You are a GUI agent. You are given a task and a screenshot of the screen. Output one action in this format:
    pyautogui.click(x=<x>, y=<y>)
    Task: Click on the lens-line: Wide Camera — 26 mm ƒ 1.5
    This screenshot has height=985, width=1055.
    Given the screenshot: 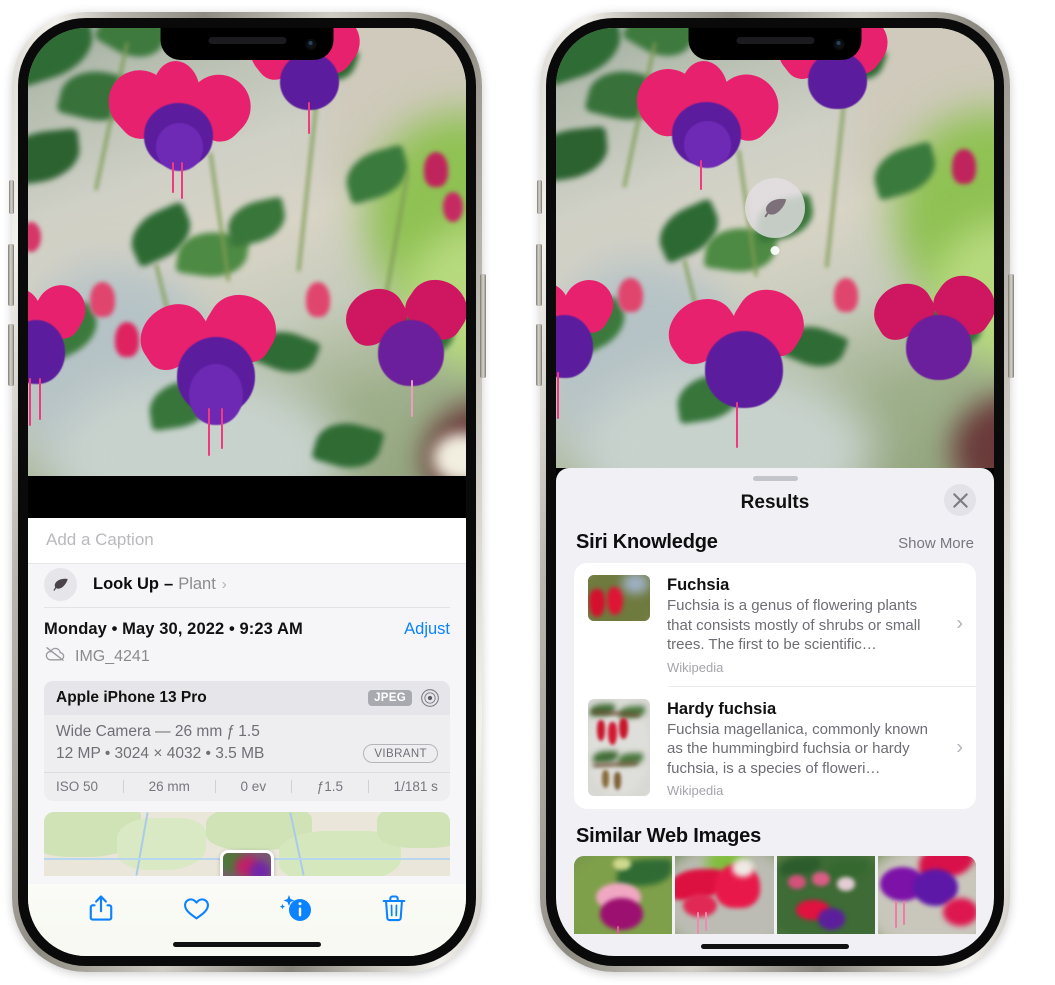 What is the action you would take?
    pyautogui.click(x=158, y=732)
    